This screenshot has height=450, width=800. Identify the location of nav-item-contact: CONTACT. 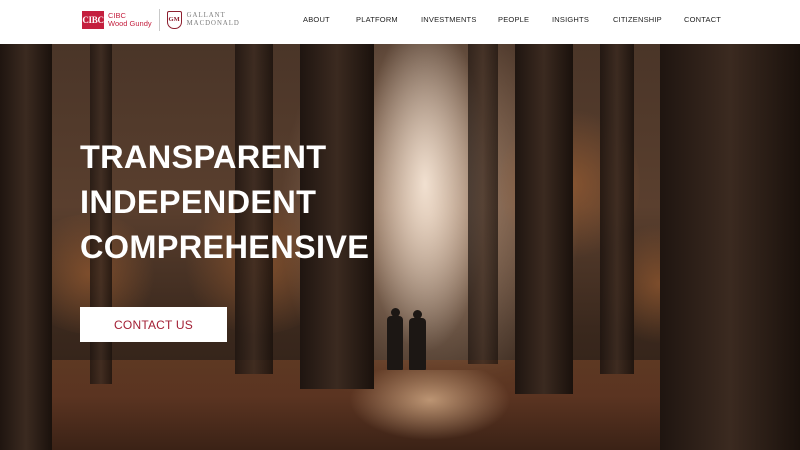
(702, 19).